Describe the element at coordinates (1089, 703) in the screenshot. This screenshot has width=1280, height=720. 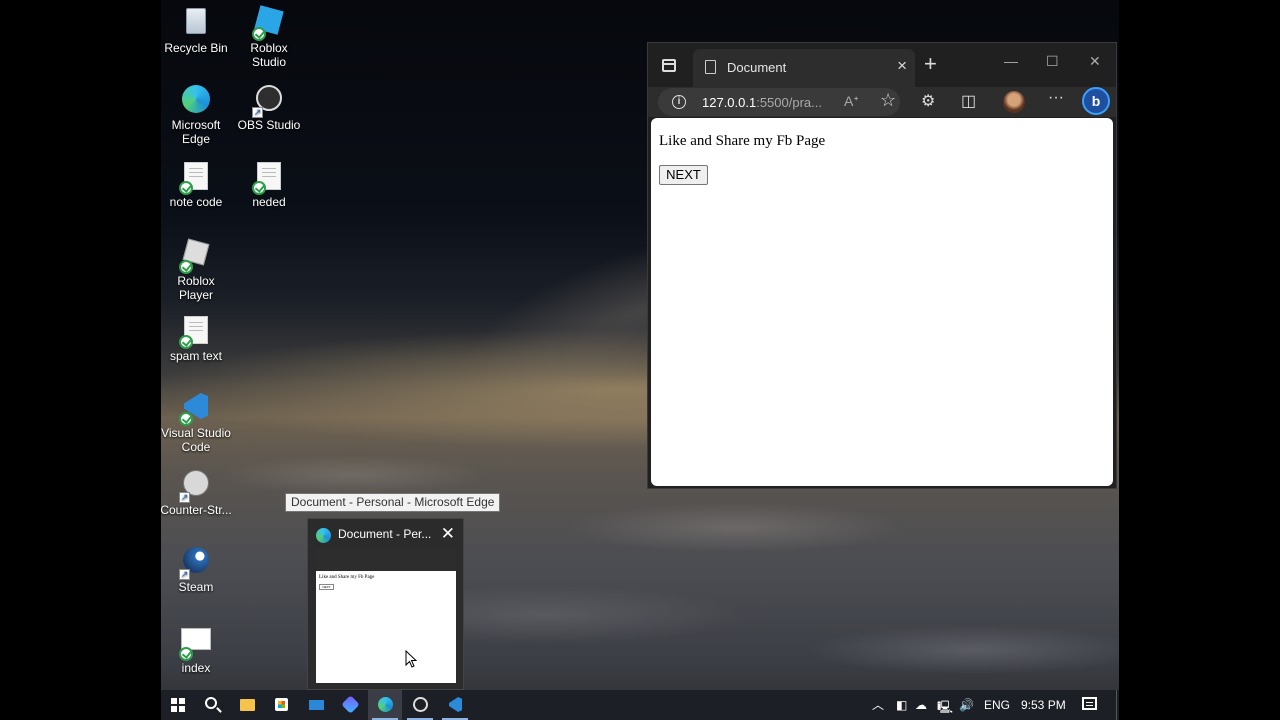
I see `notification-center-icon` at that location.